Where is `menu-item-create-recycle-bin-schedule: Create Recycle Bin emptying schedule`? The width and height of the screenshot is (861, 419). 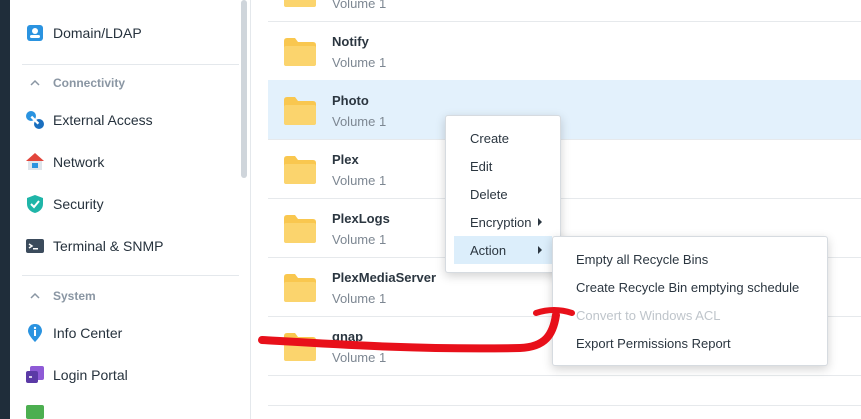 menu-item-create-recycle-bin-schedule: Create Recycle Bin emptying schedule is located at coordinates (701, 287).